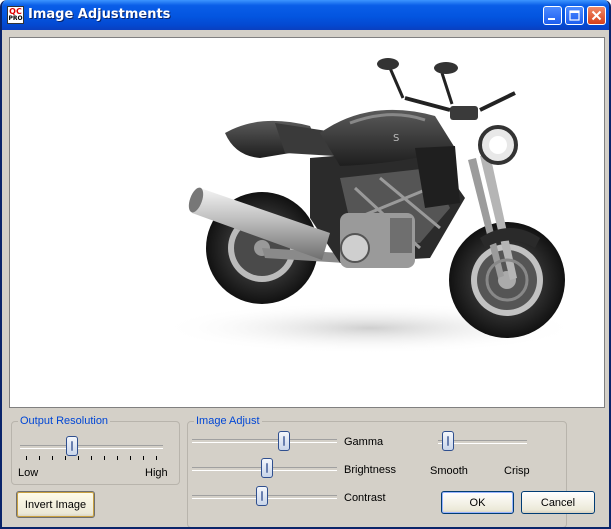 This screenshot has width=611, height=529. What do you see at coordinates (55, 504) in the screenshot?
I see `invert-image-button: Invert Image` at bounding box center [55, 504].